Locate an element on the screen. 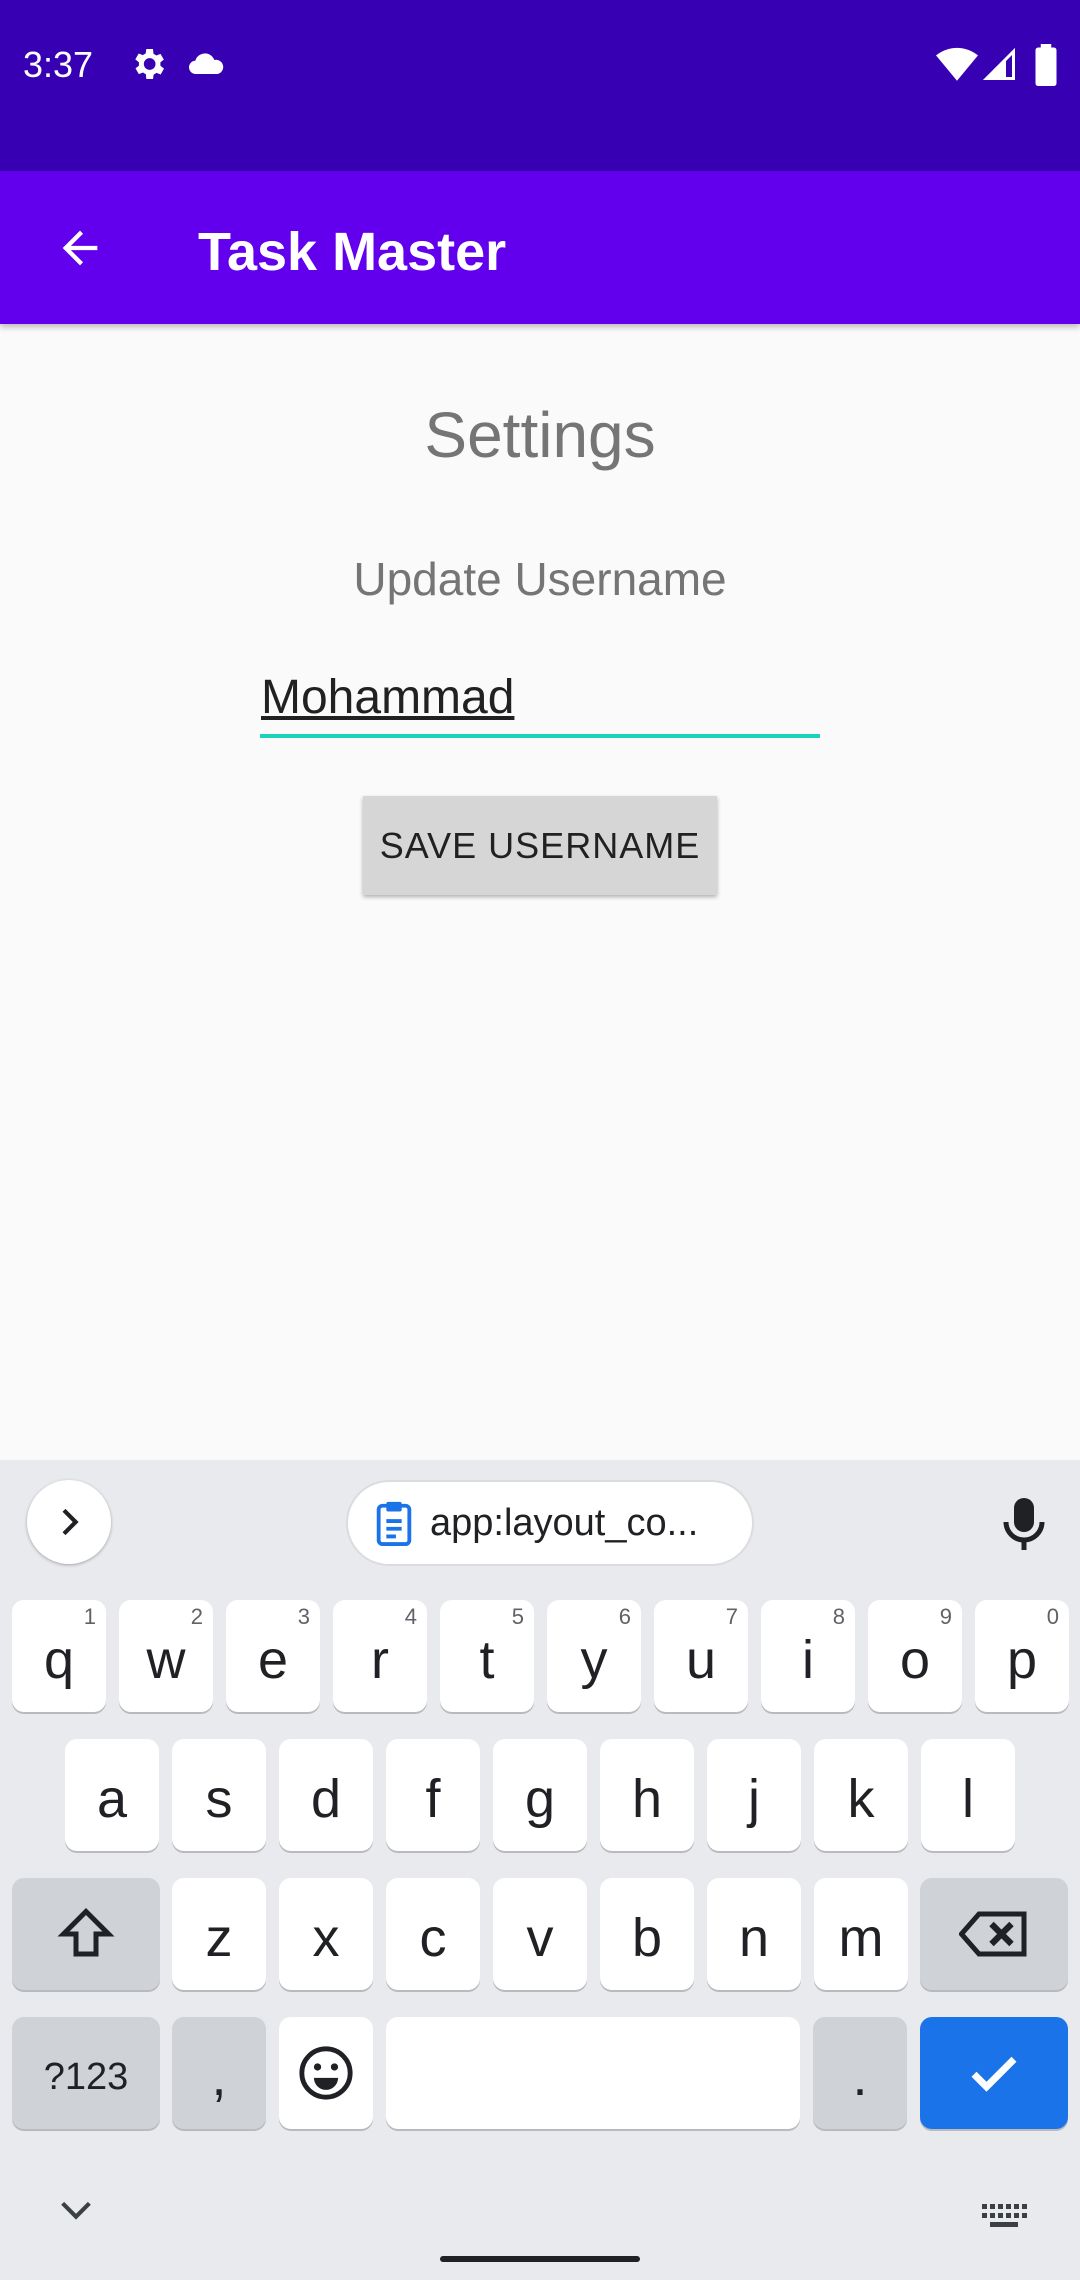 This screenshot has width=1080, height=2280. arrow-back-icon is located at coordinates (80, 248).